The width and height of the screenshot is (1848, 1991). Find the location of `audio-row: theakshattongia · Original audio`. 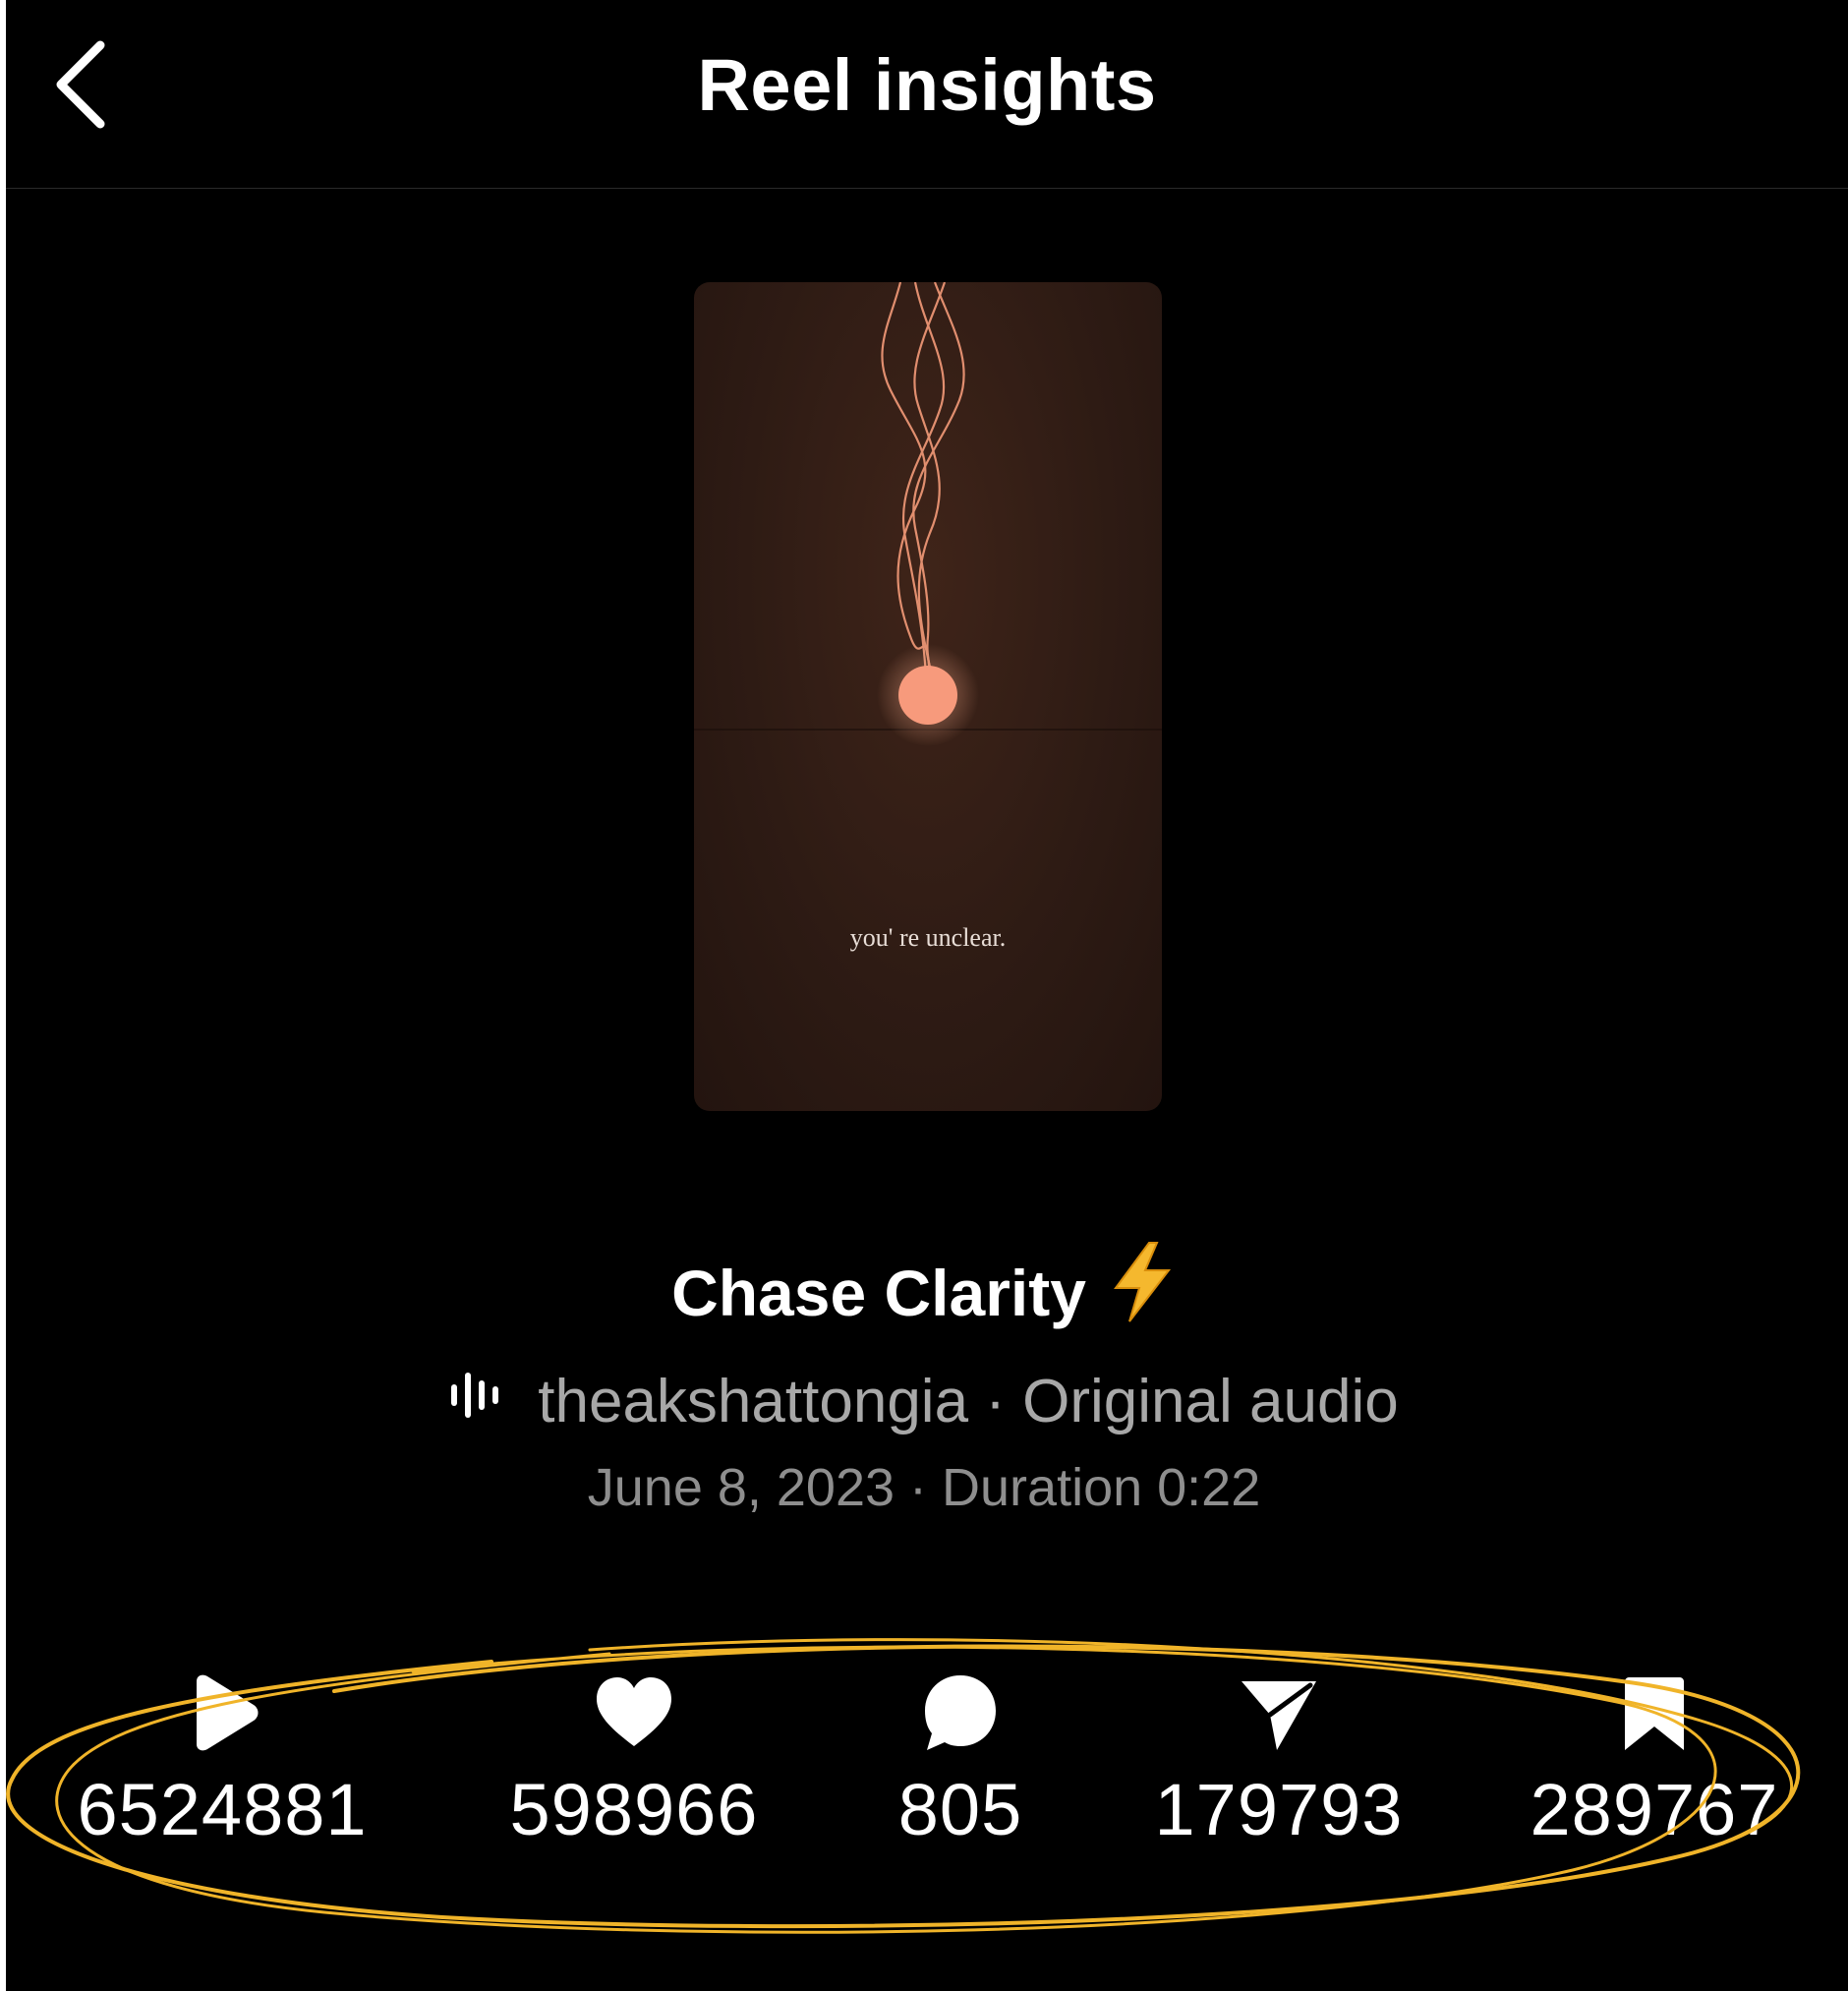

audio-row: theakshattongia · Original audio is located at coordinates (924, 1400).